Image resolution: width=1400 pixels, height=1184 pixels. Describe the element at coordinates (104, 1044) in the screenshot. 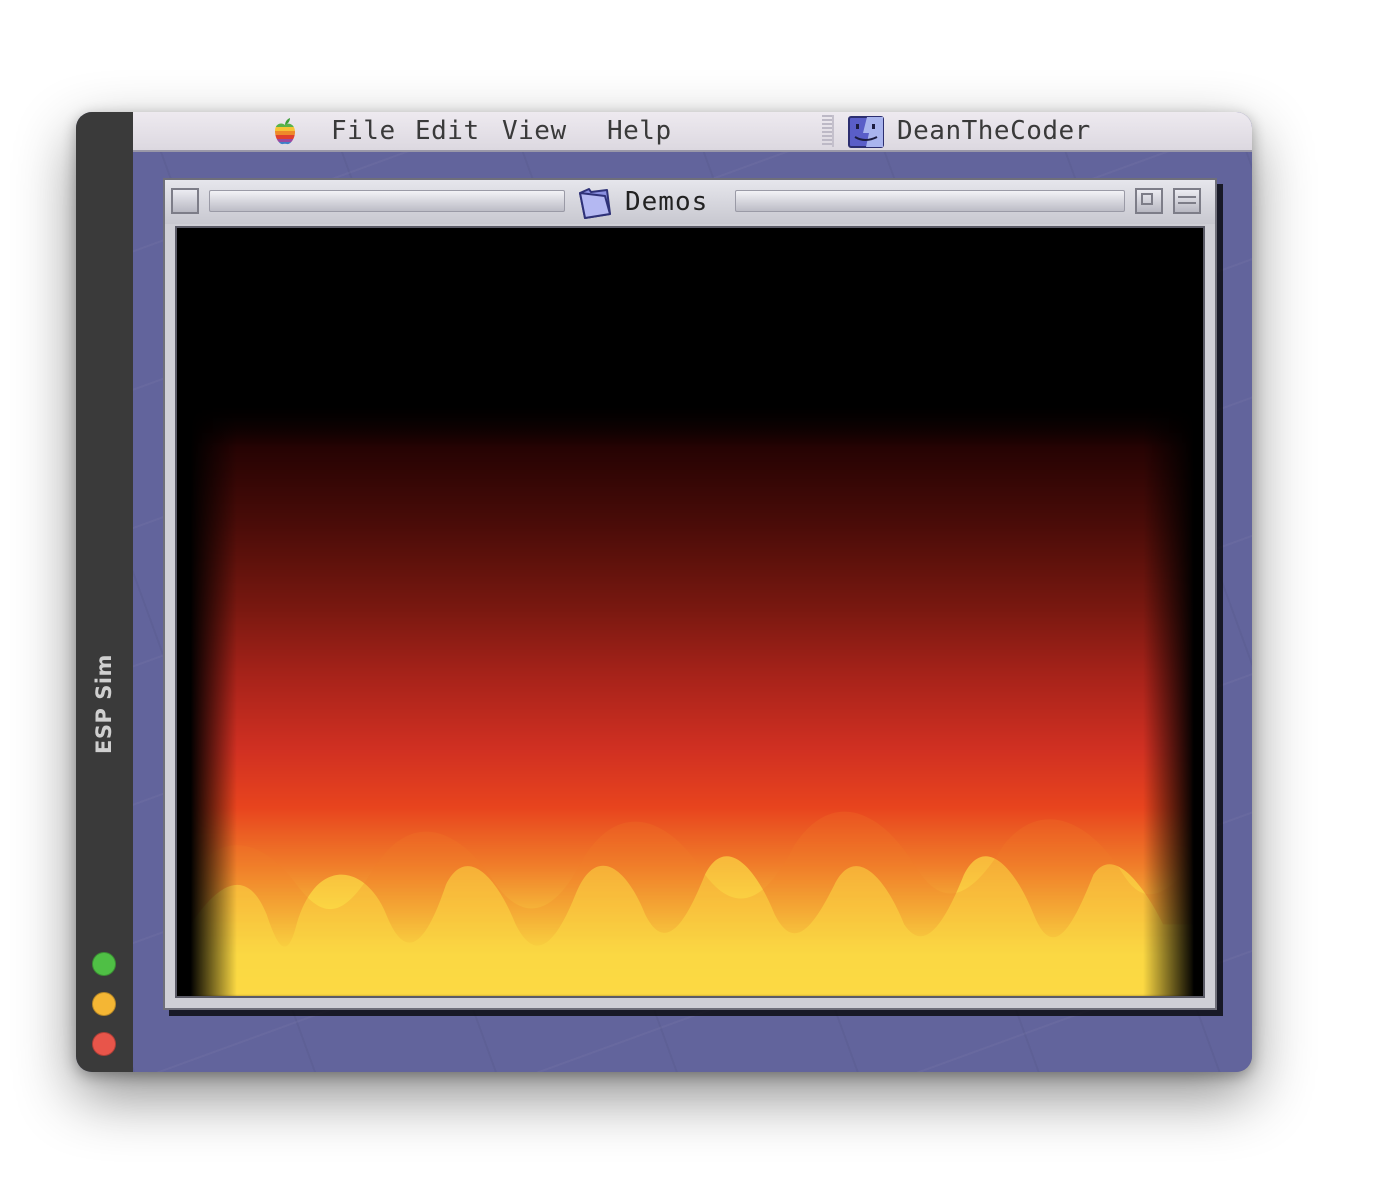

I see `close-traffic-light` at that location.